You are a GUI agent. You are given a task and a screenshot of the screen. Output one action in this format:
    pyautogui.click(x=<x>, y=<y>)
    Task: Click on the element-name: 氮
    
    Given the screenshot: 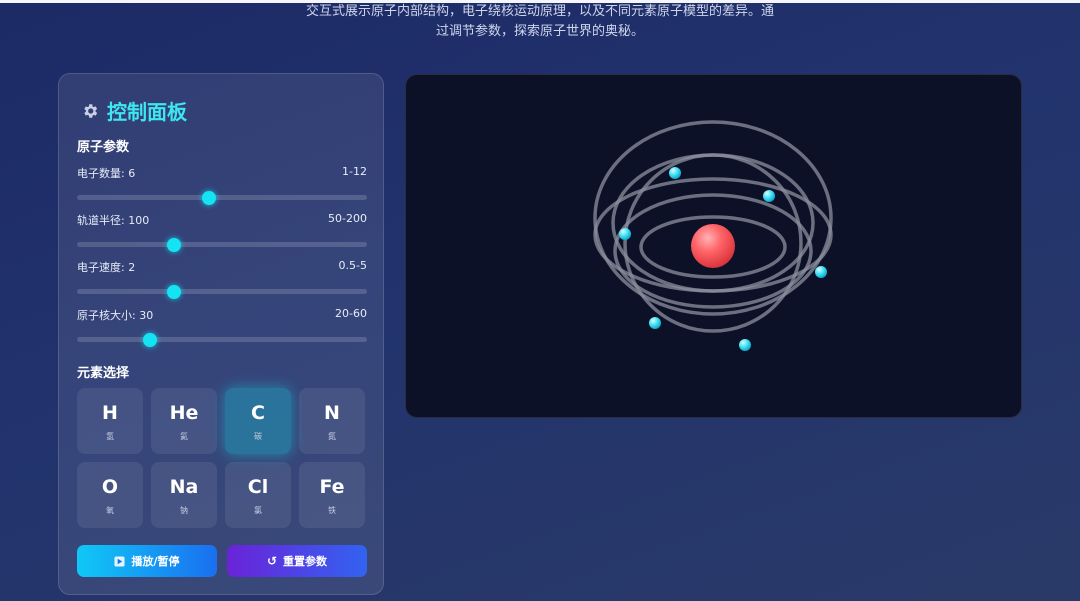 What is the action you would take?
    pyautogui.click(x=332, y=436)
    